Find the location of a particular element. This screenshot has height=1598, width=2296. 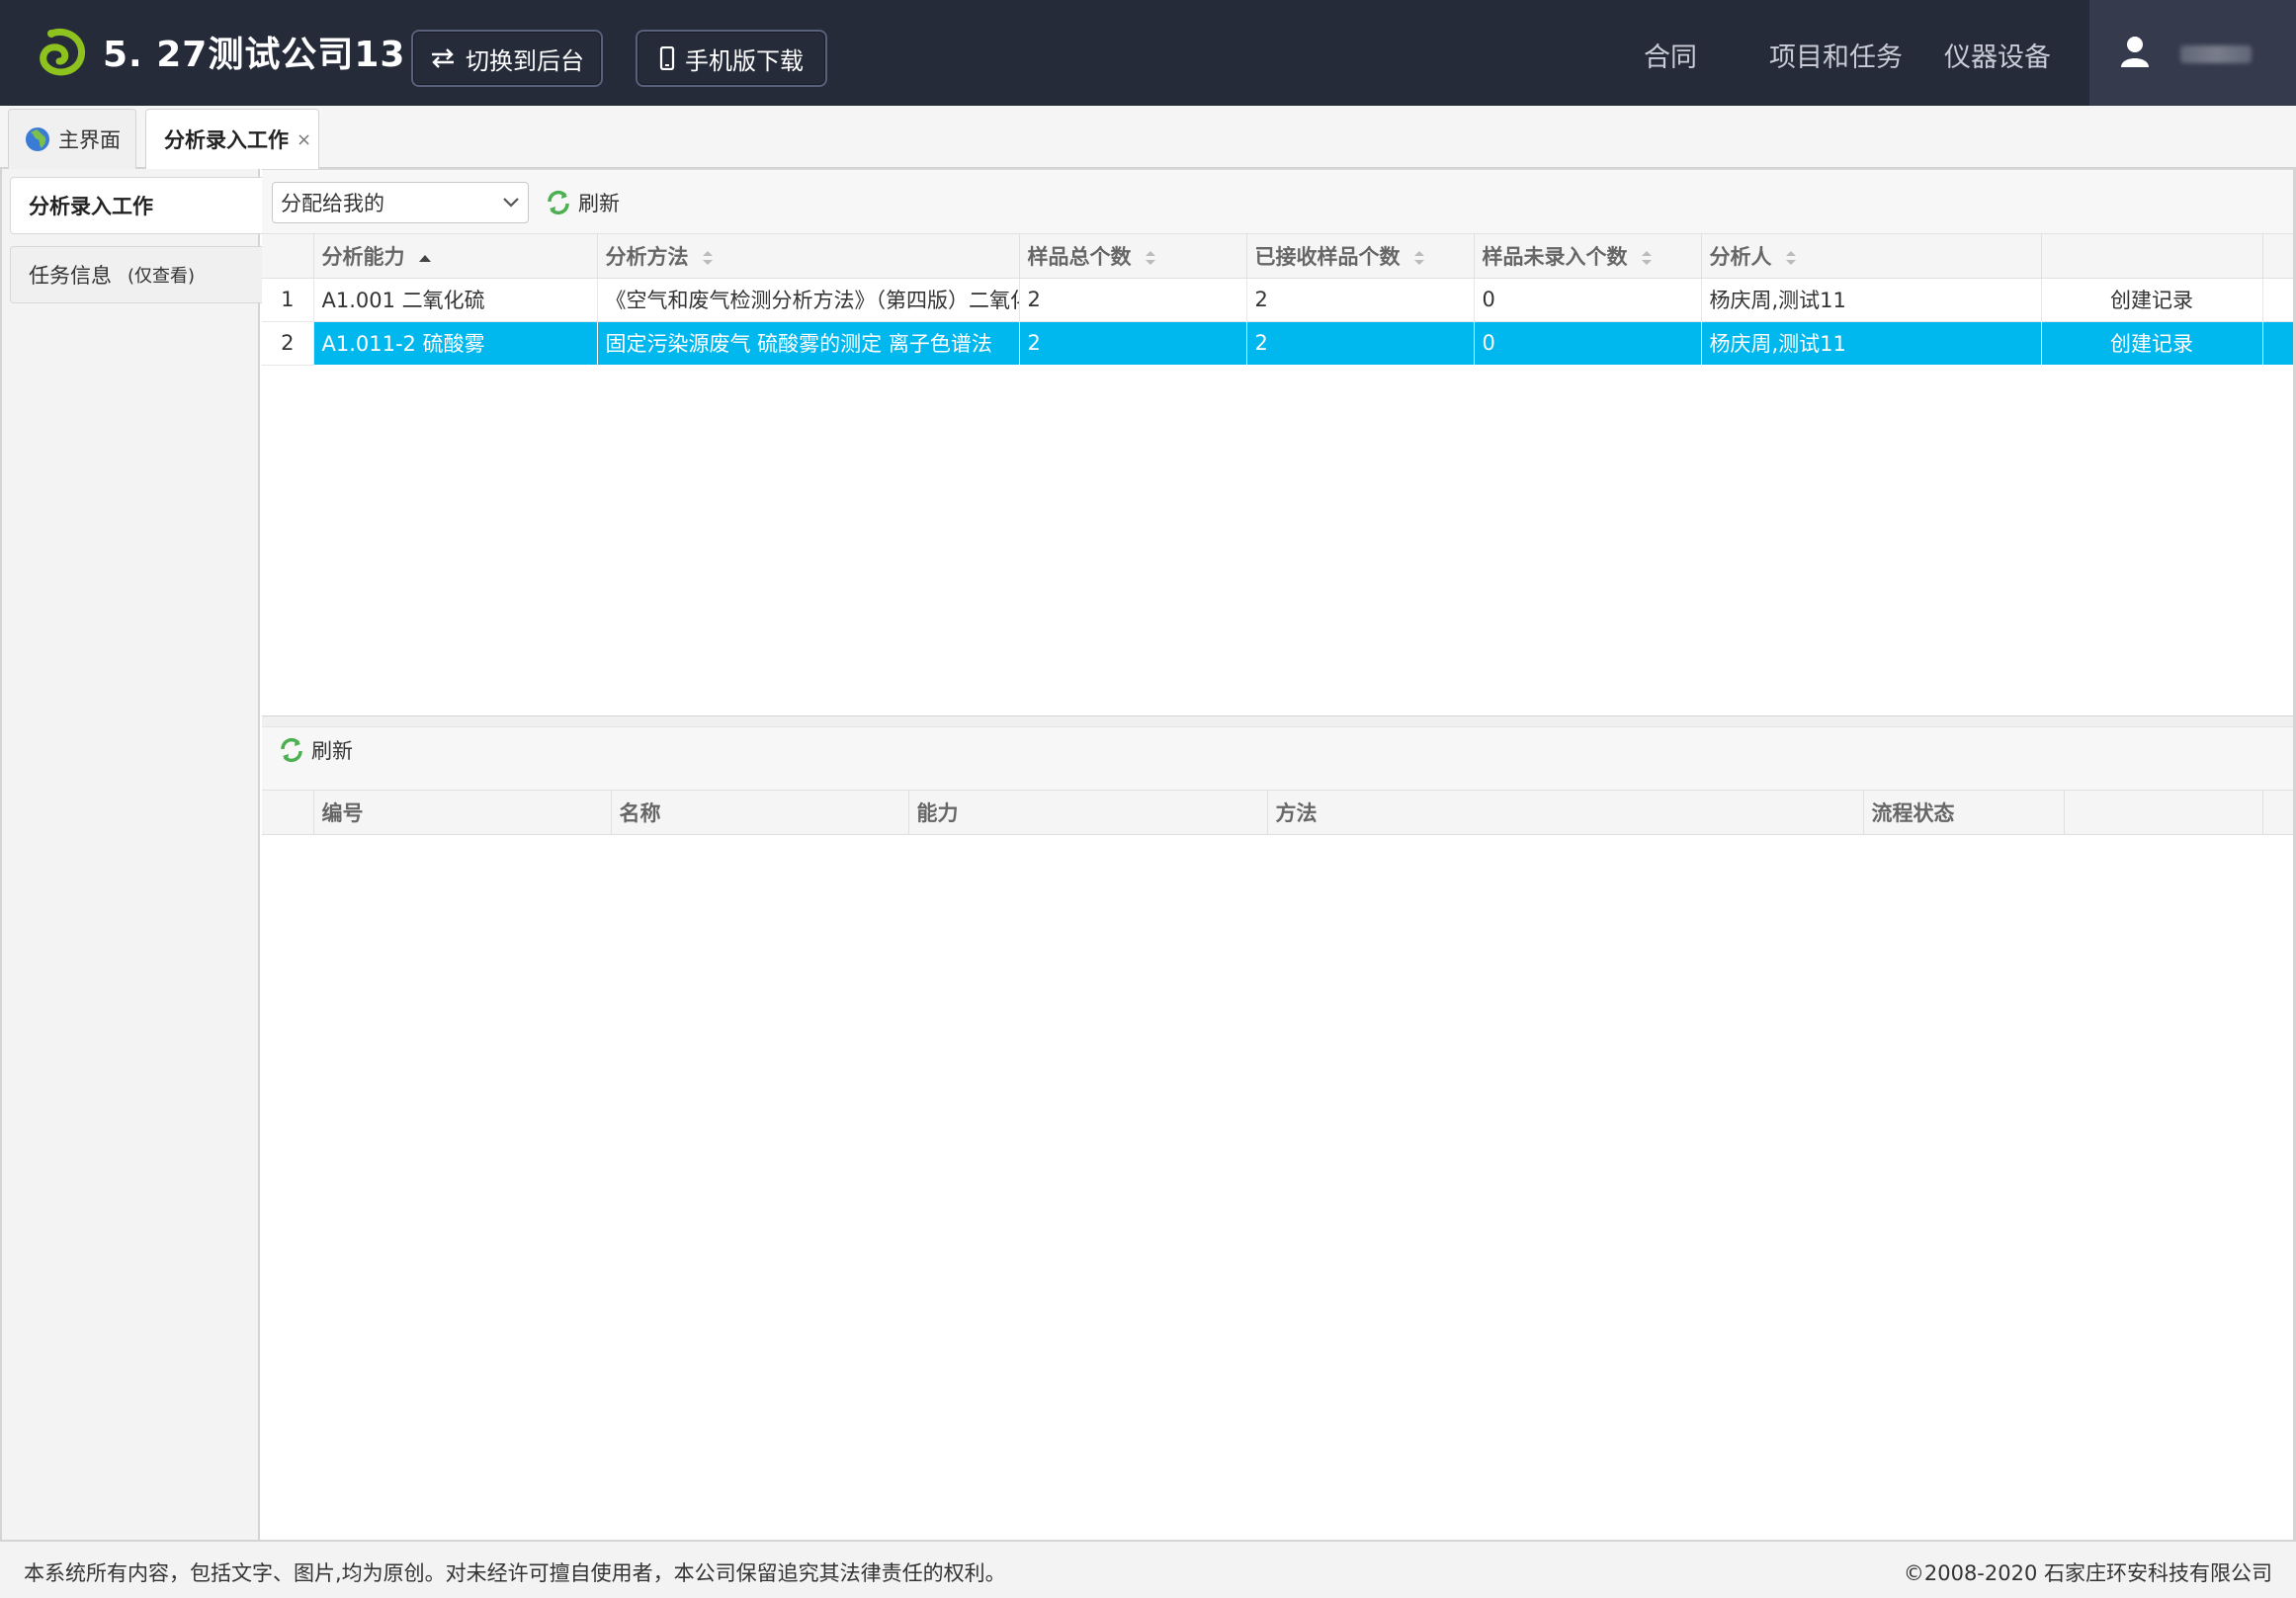

user-menu is located at coordinates (2192, 53).